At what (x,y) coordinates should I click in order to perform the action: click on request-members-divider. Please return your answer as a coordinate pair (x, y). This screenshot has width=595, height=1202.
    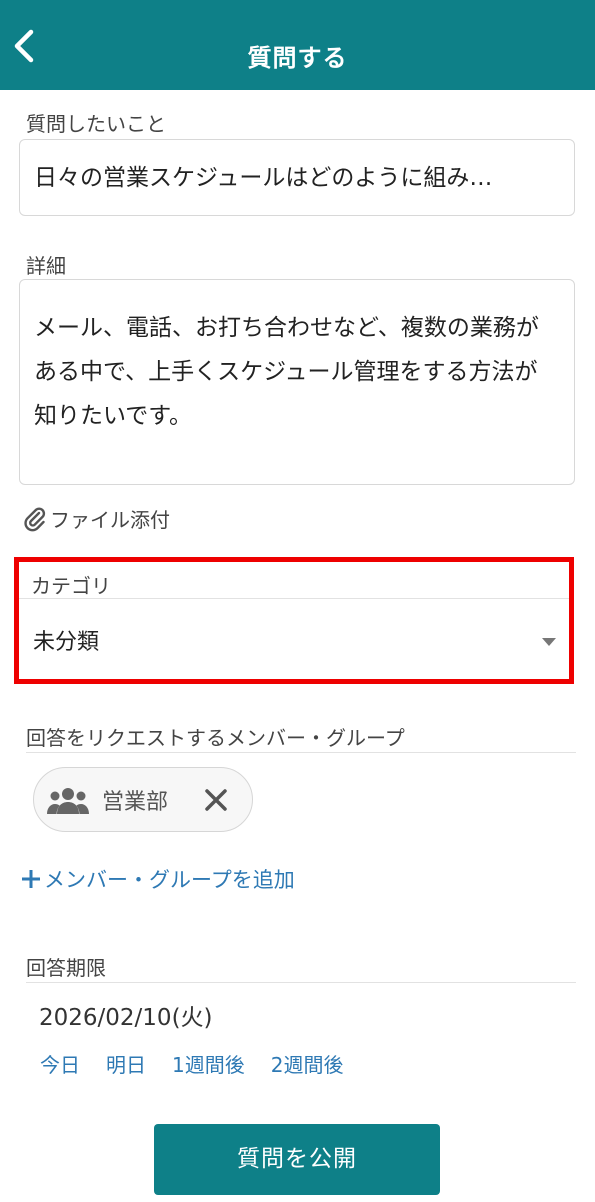
    Looking at the image, I should click on (301, 752).